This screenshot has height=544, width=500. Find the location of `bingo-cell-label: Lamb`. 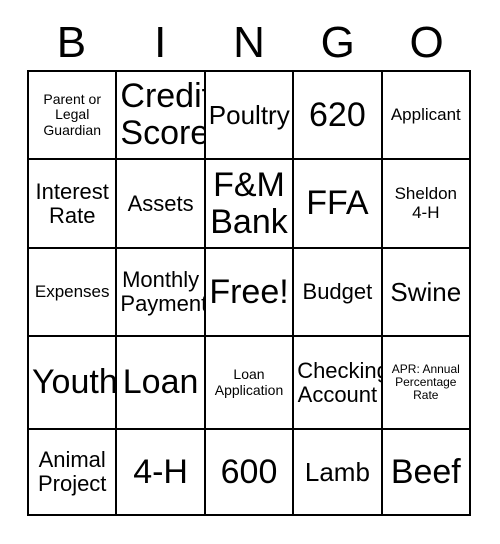

bingo-cell-label: Lamb is located at coordinates (337, 471).